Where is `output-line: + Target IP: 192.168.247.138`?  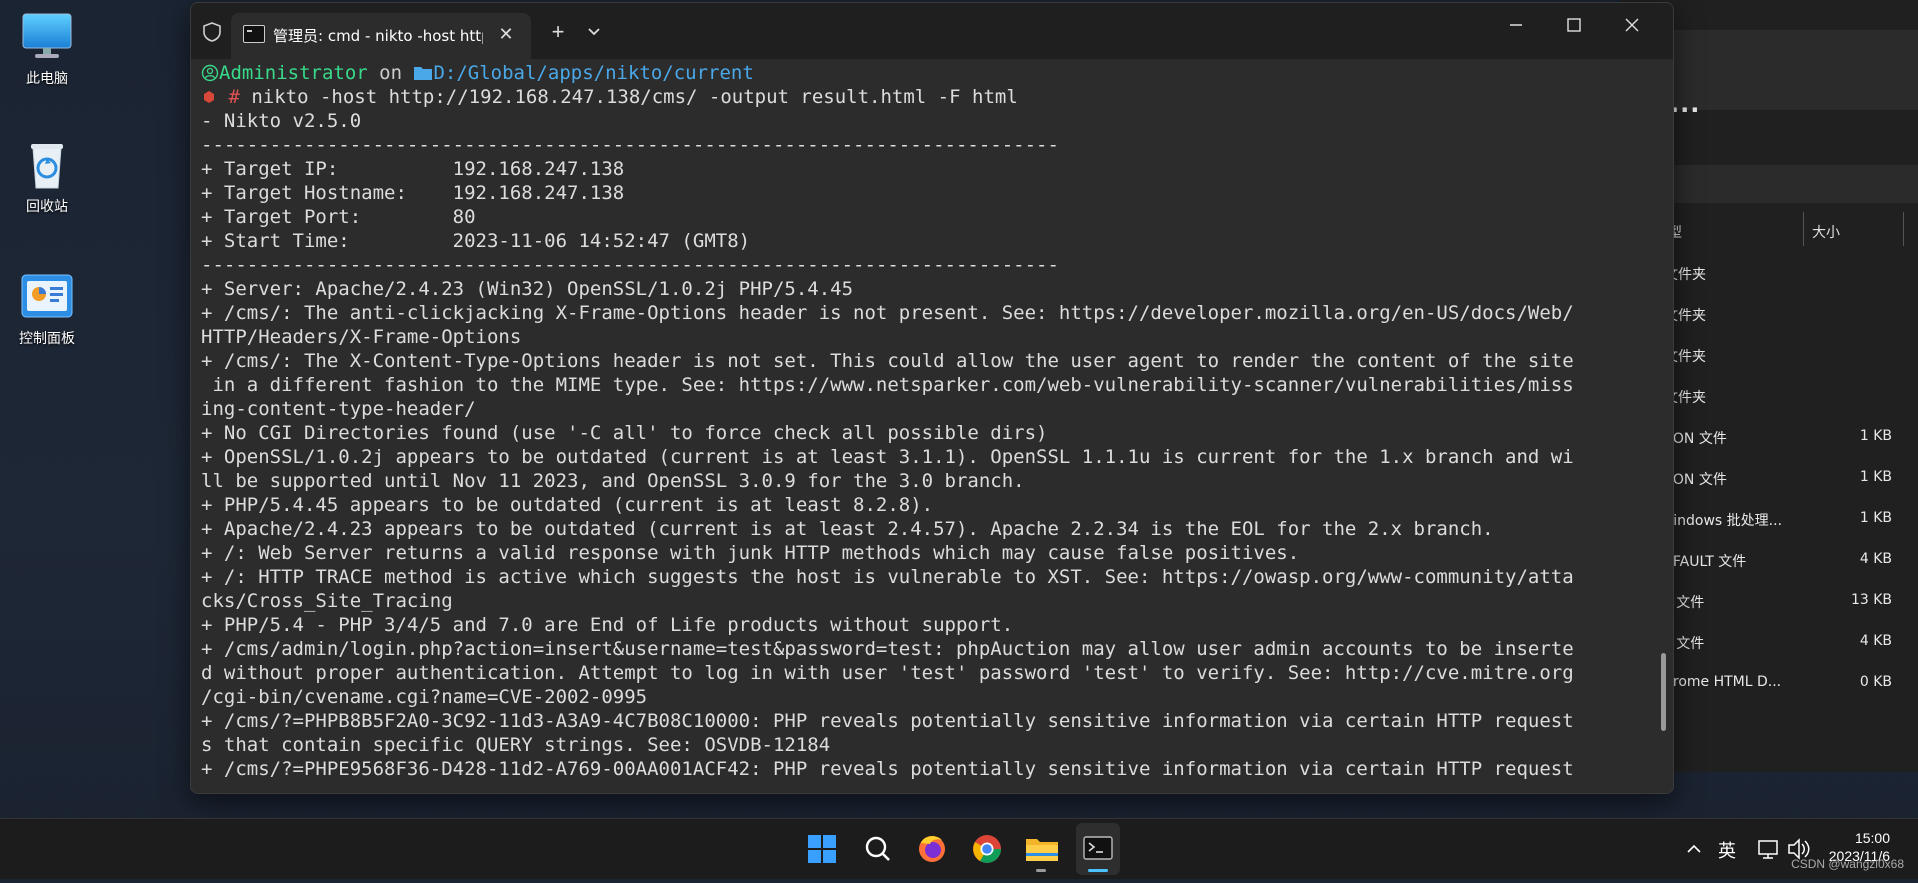
output-line: + Target IP: 192.168.247.138 is located at coordinates (413, 169).